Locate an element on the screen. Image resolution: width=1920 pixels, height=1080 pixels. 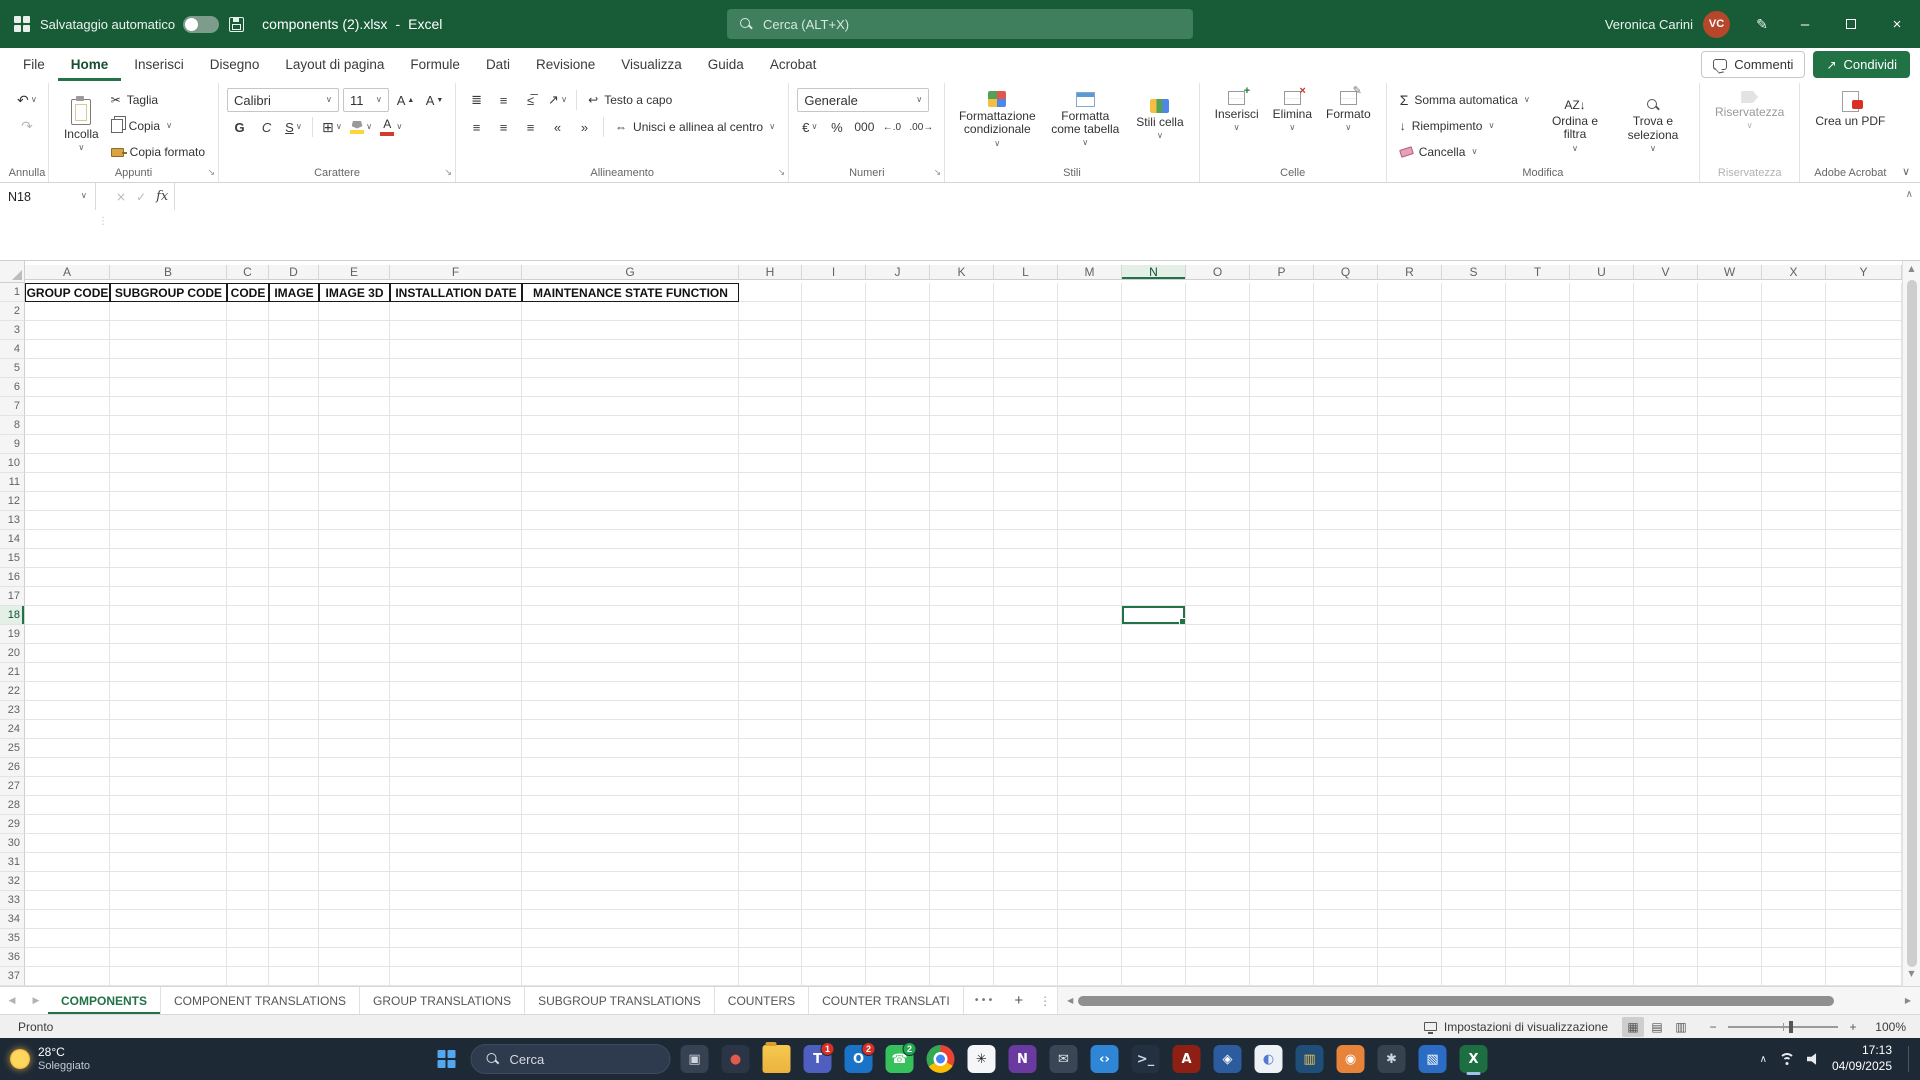
cell-N6 is located at coordinates (1154, 387).